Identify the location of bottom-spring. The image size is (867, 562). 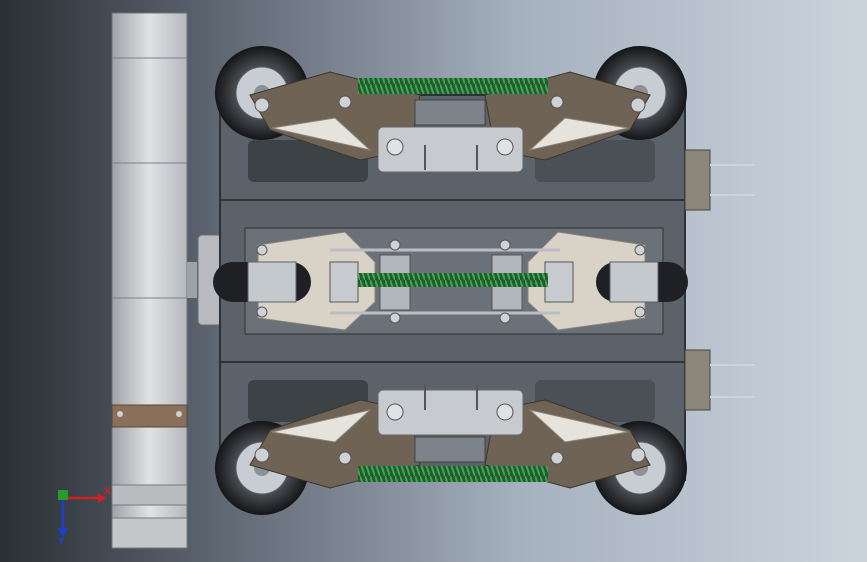
(453, 474).